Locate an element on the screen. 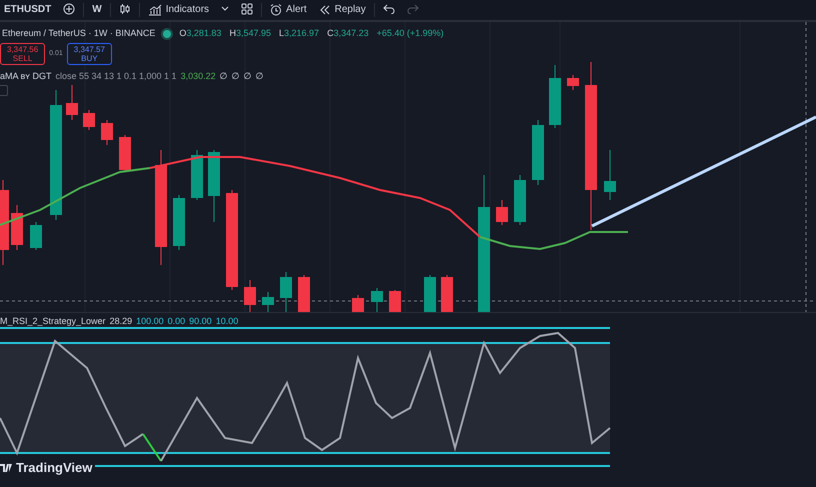 This screenshot has height=487, width=816. rewind-icon is located at coordinates (324, 10).